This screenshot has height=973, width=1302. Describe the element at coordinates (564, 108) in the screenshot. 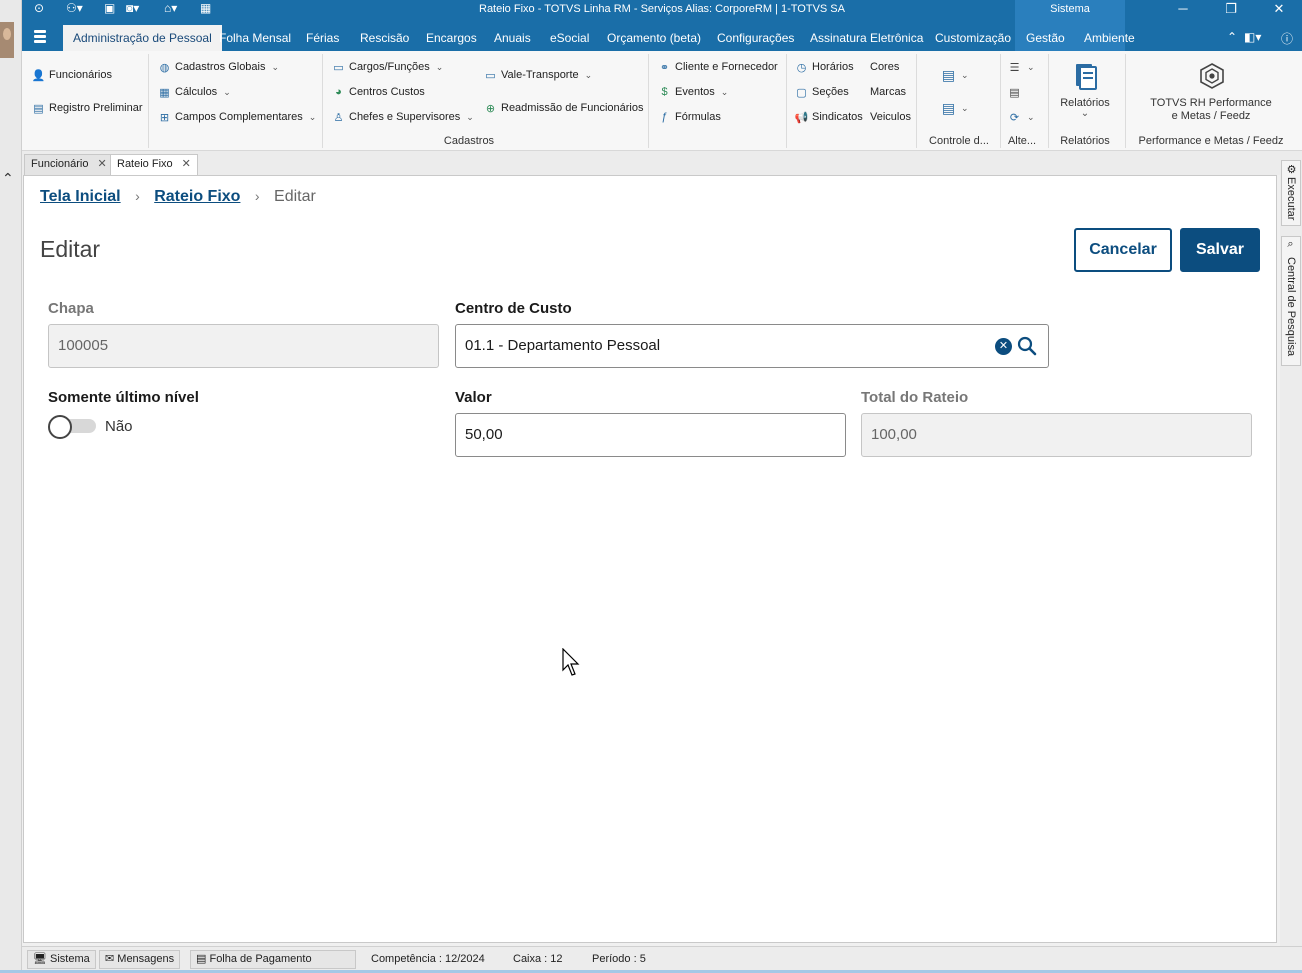

I see `ribbon-readmissao: ⊕ Readmissão de Funcionários` at that location.